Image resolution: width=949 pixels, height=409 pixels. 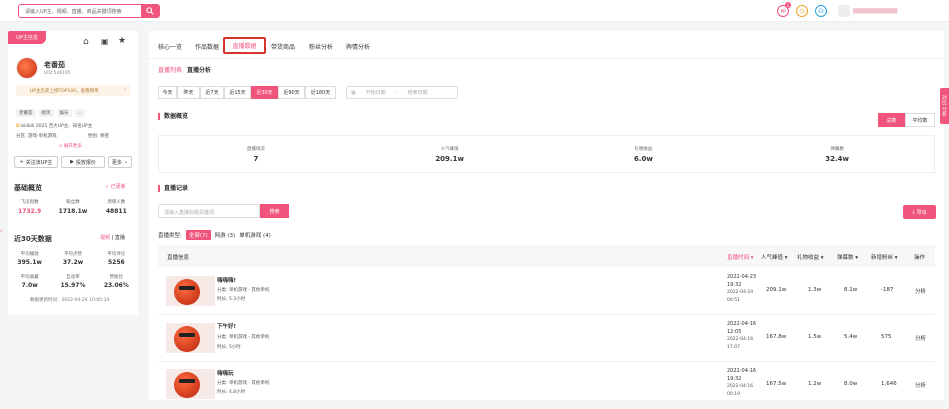 What do you see at coordinates (320, 92) in the screenshot?
I see `range-180d: 近180天` at bounding box center [320, 92].